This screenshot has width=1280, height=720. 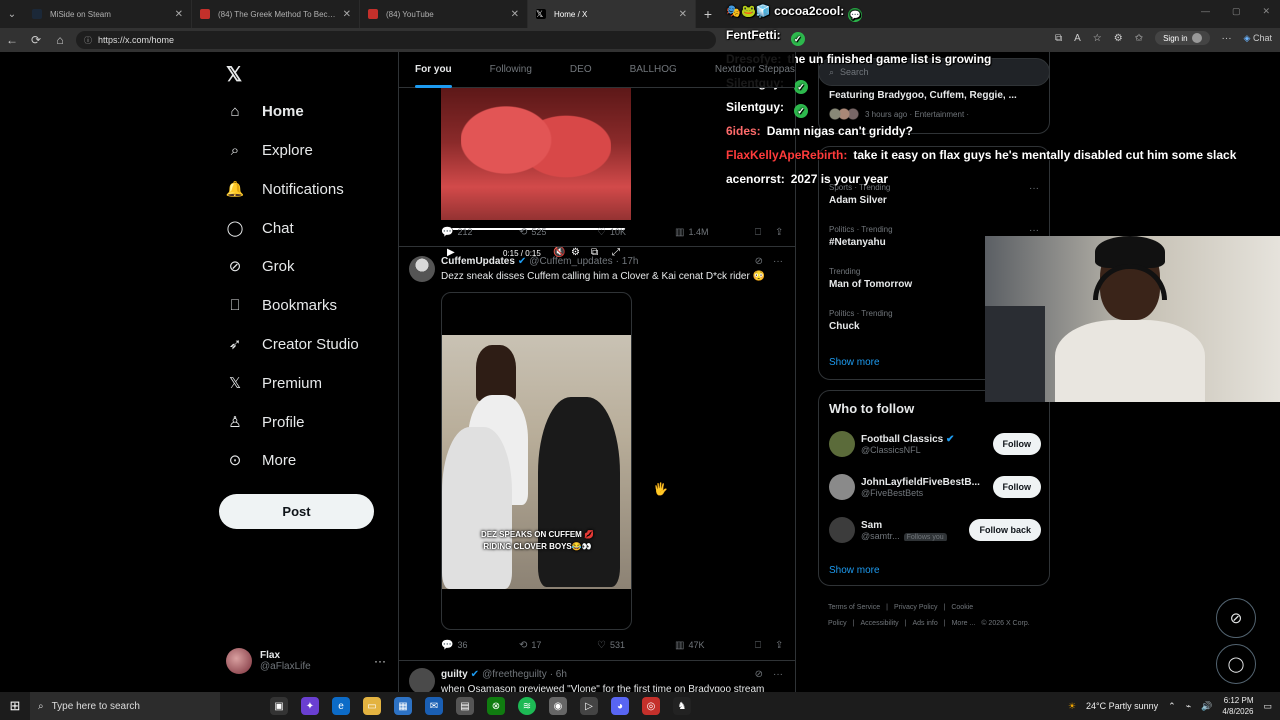 What do you see at coordinates (1205, 11) in the screenshot?
I see `minimize-button: —` at bounding box center [1205, 11].